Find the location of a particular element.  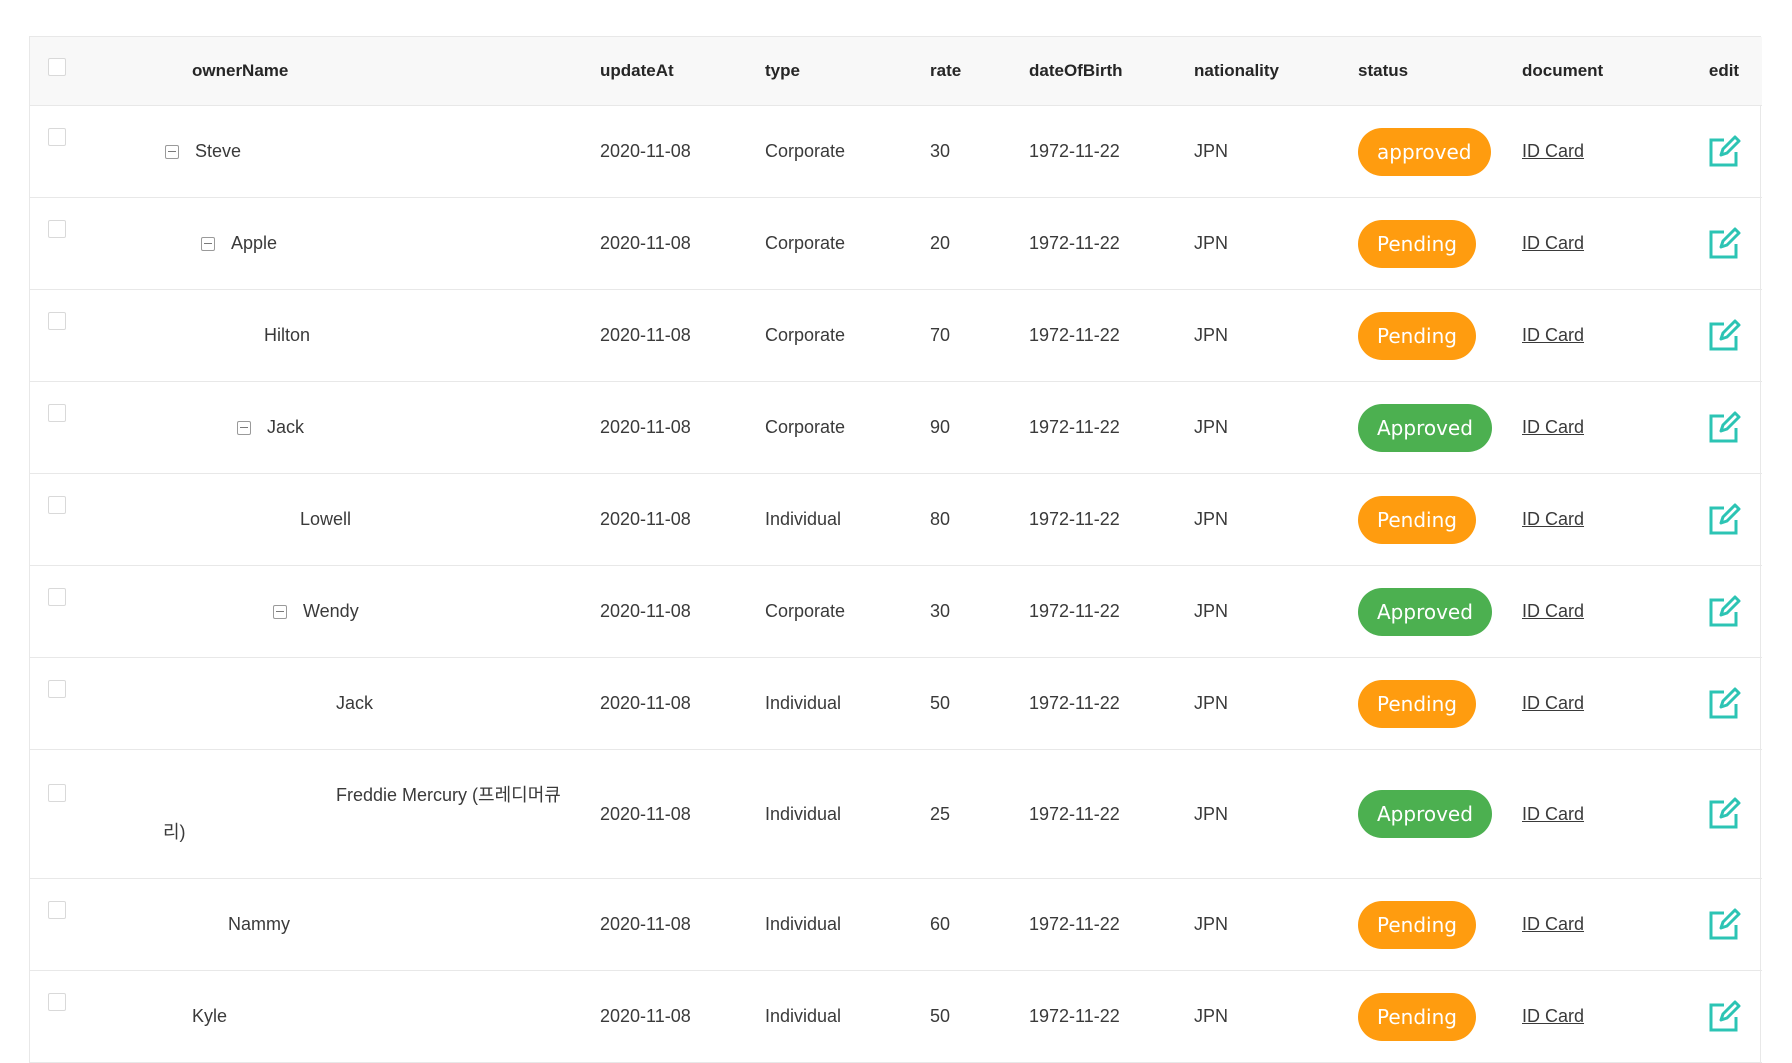

header-rate: rate is located at coordinates (979, 71).